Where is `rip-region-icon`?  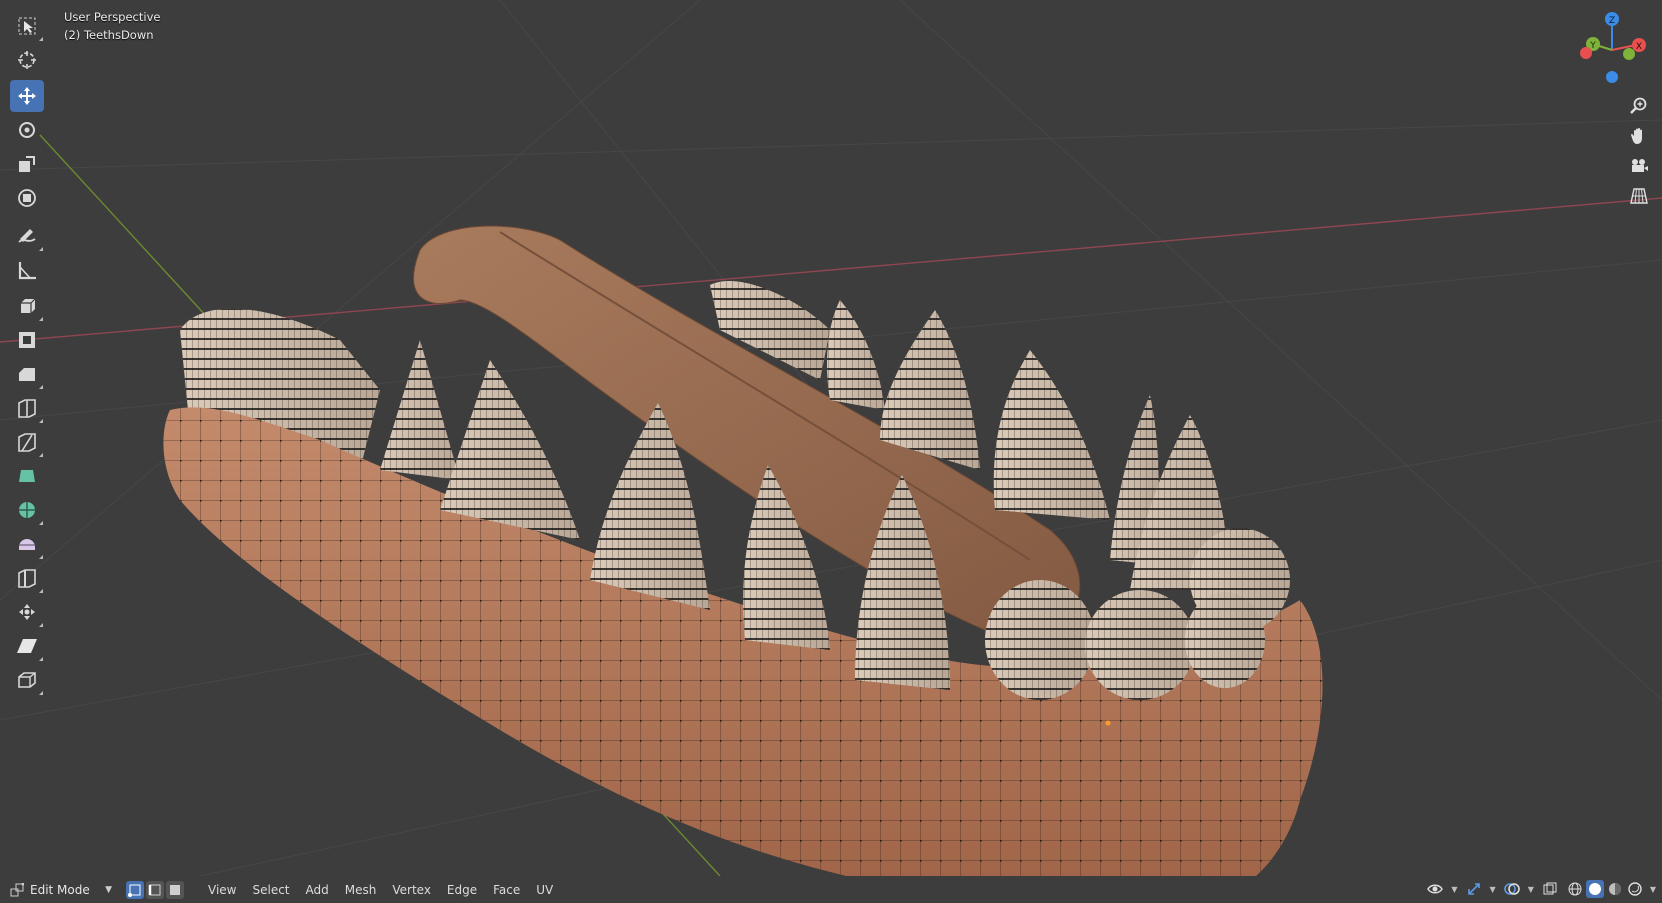 rip-region-icon is located at coordinates (27, 680).